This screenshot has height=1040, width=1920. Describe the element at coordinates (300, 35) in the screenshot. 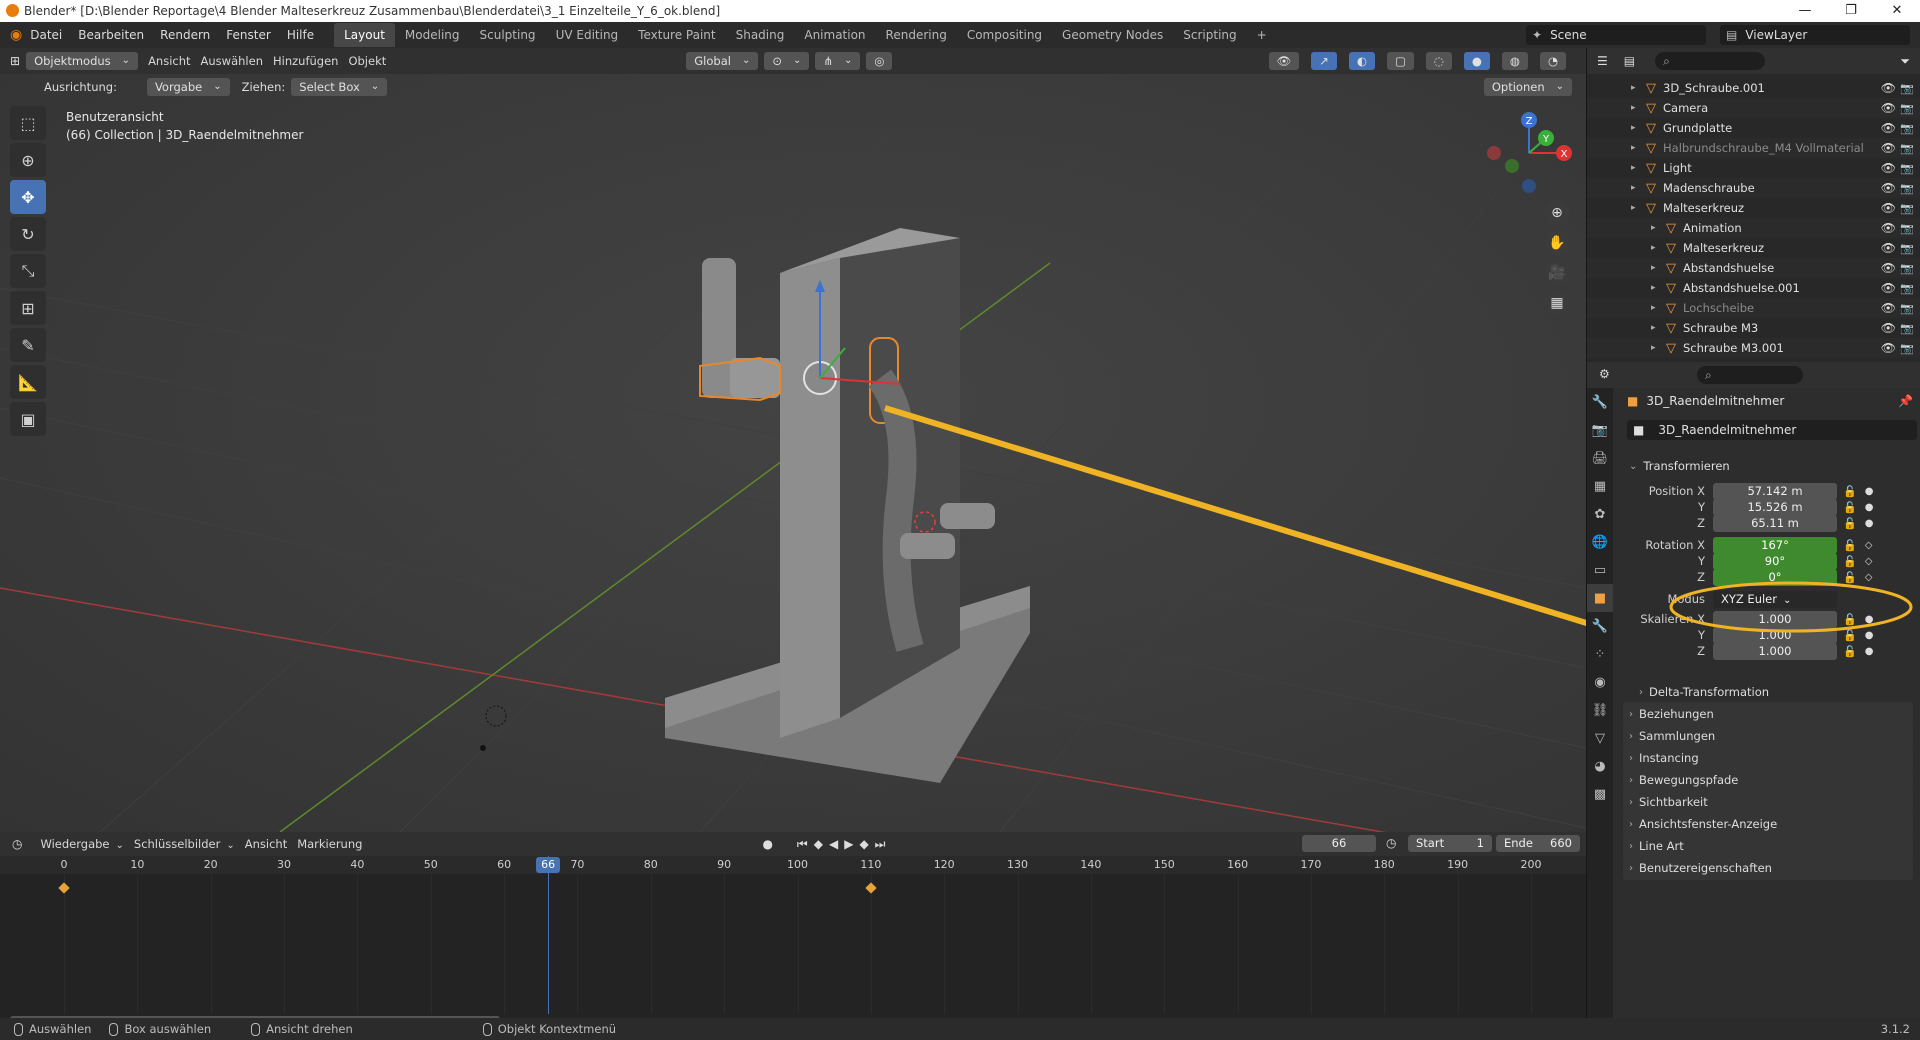

I see `menu-hilfe: Hilfe` at that location.